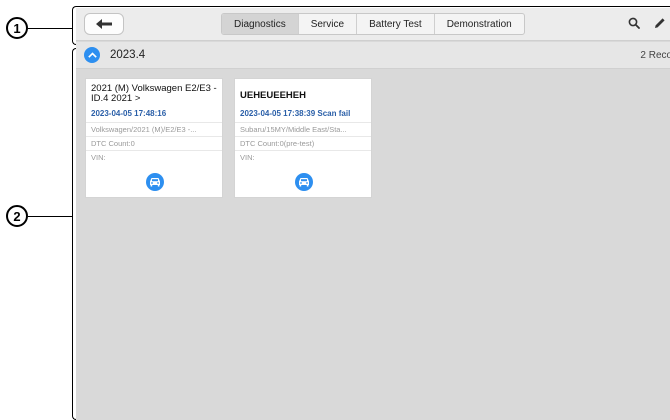 Image resolution: width=670 pixels, height=420 pixels. What do you see at coordinates (128, 55) in the screenshot?
I see `group-title: 2023.4` at bounding box center [128, 55].